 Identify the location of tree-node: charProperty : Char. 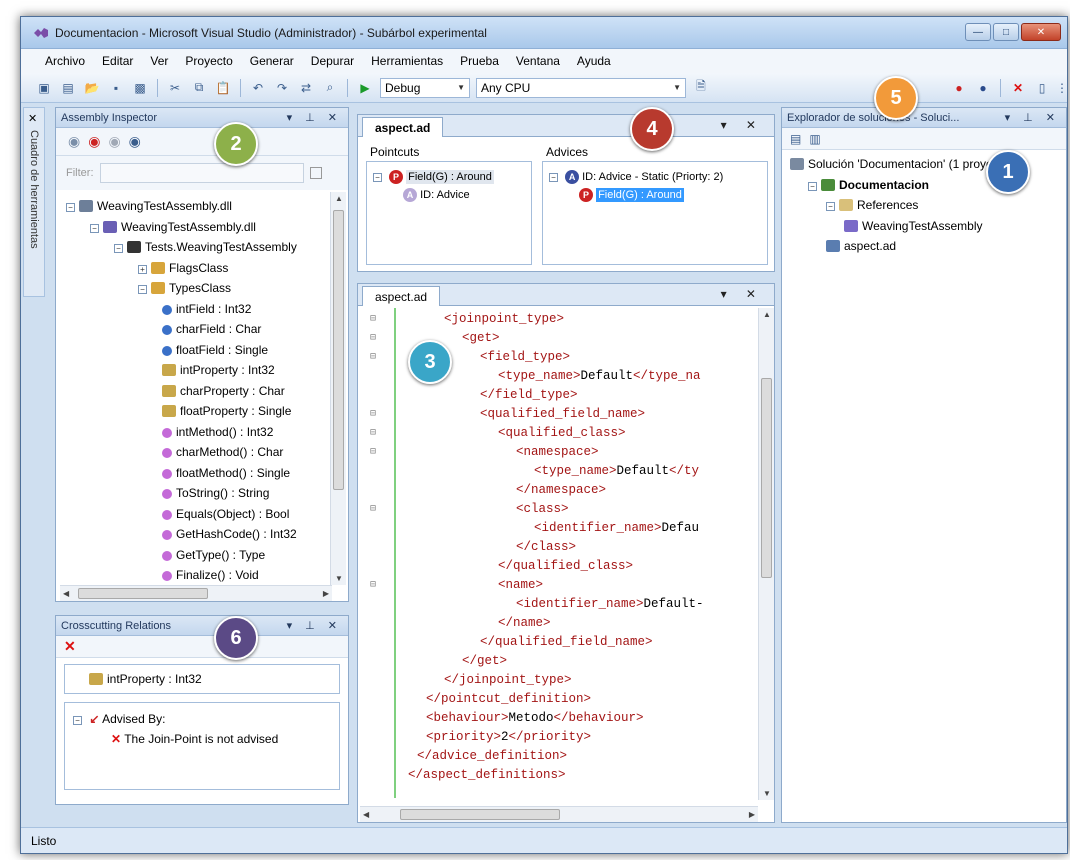
(194, 391).